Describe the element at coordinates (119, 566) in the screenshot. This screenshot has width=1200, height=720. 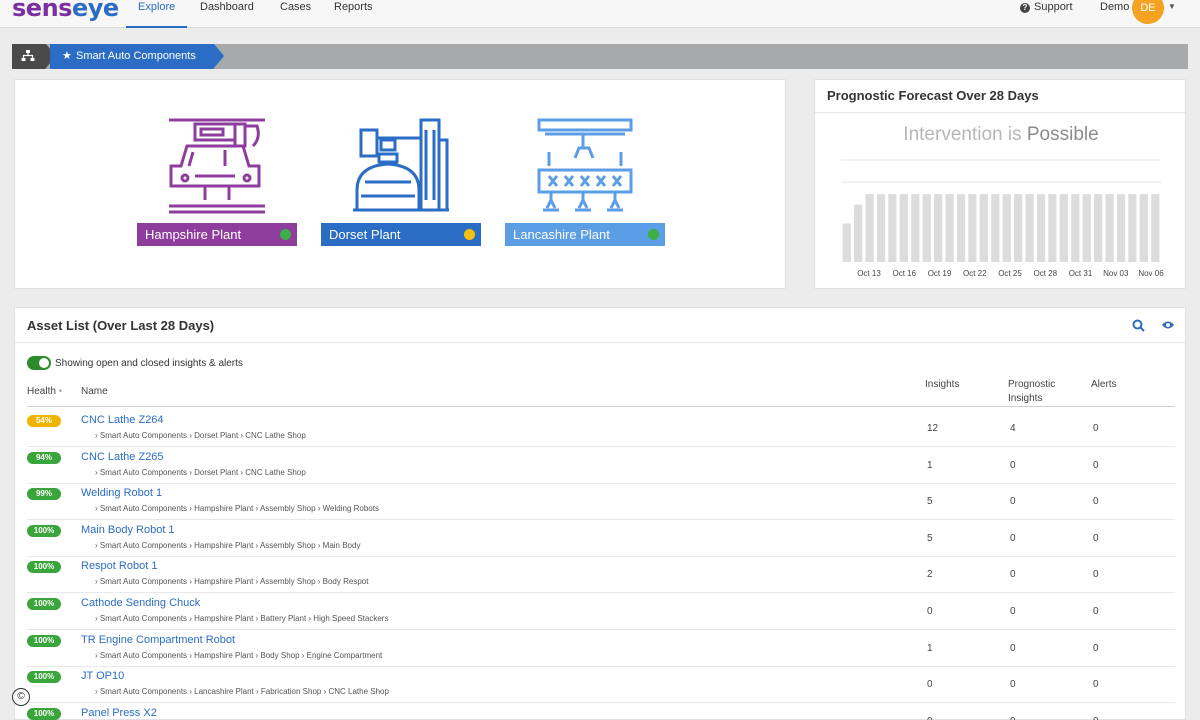
I see `asset-name-link: Respot Robot 1` at that location.